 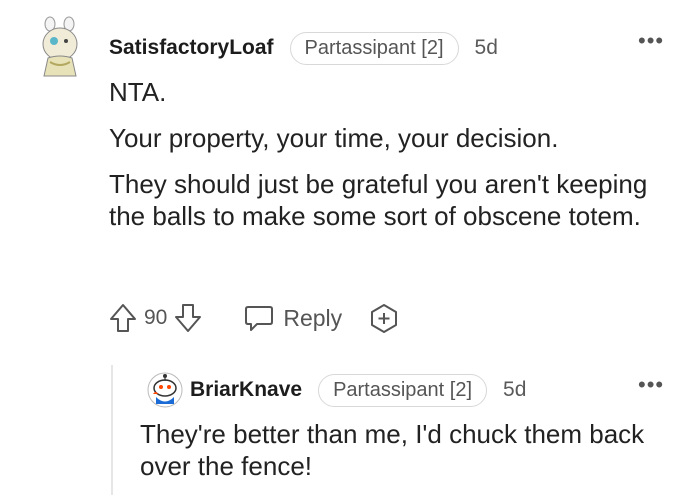 I want to click on comment-timestamp: 5d, so click(x=486, y=48).